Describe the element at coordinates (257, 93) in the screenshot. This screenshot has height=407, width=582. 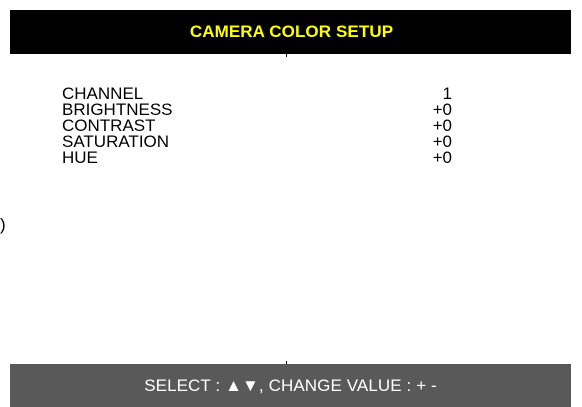
I see `setting-row-channel: CHANNEL 1` at that location.